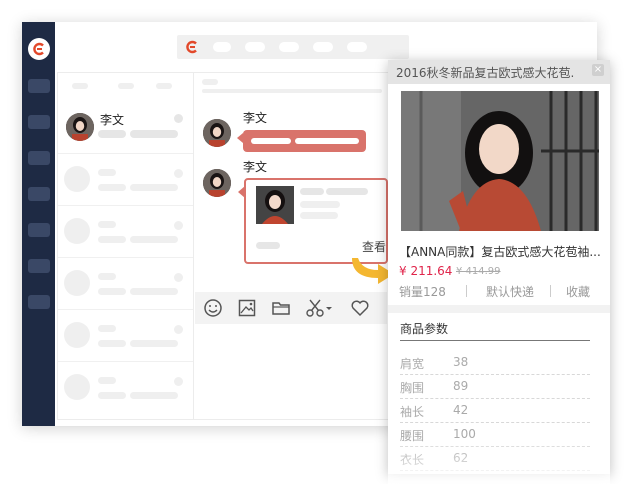 The height and width of the screenshot is (484, 632). Describe the element at coordinates (510, 292) in the screenshot. I see `shipping-method: 默认快递` at that location.